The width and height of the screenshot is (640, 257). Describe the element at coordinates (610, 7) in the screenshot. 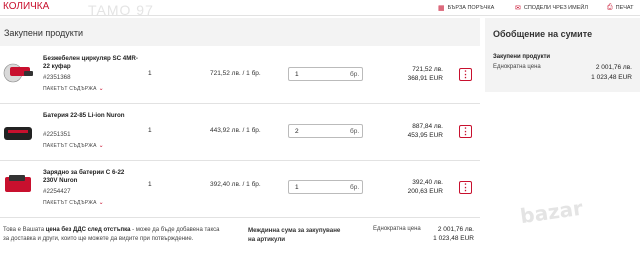

I see `print-icon: ⎙` at that location.